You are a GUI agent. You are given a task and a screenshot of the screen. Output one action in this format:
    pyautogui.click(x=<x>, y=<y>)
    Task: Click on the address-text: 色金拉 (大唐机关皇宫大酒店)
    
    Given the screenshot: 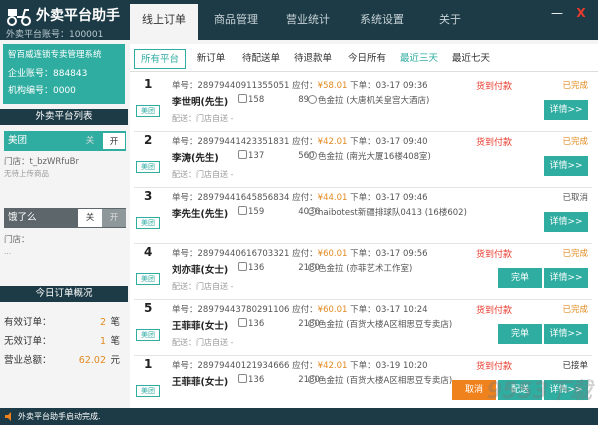 What is the action you would take?
    pyautogui.click(x=374, y=101)
    